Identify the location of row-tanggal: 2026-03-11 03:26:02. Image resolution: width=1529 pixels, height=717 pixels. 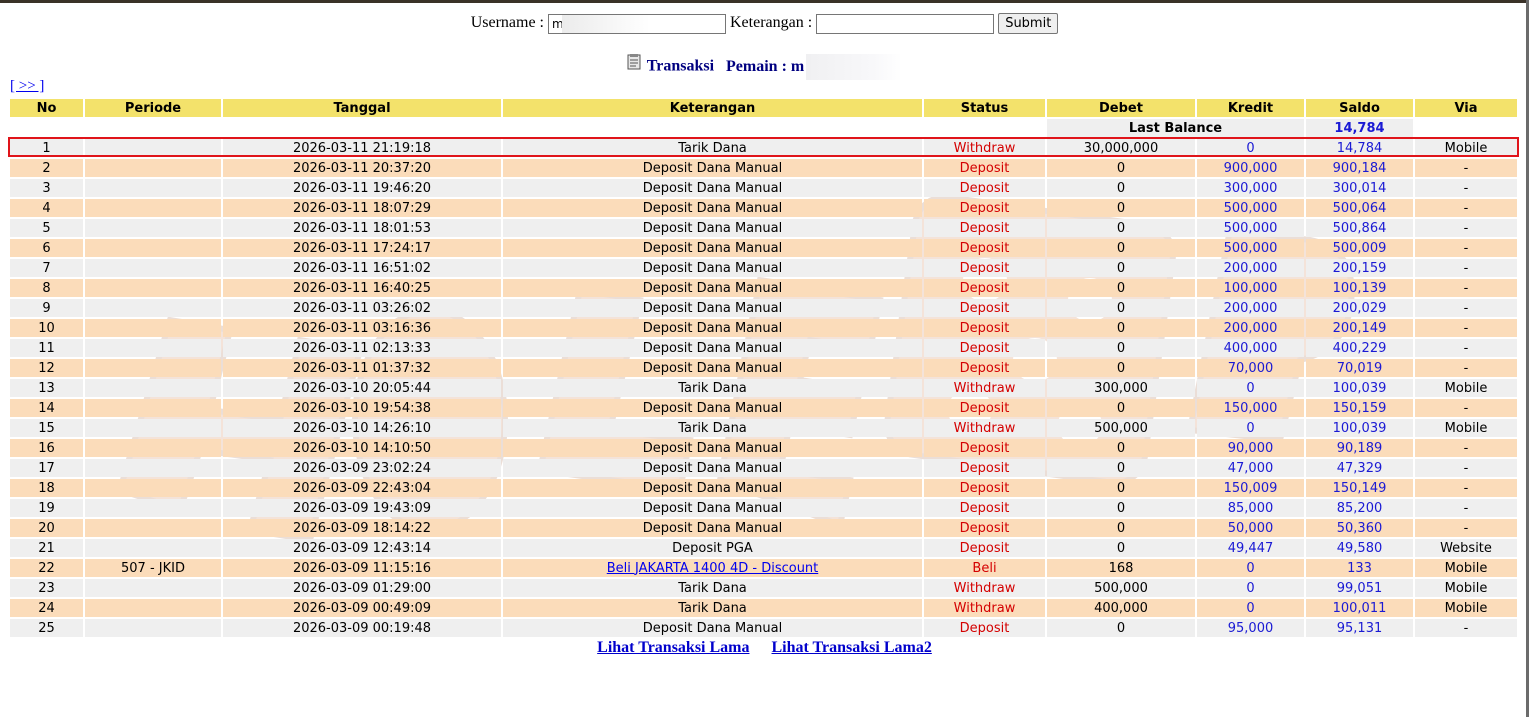
(362, 308).